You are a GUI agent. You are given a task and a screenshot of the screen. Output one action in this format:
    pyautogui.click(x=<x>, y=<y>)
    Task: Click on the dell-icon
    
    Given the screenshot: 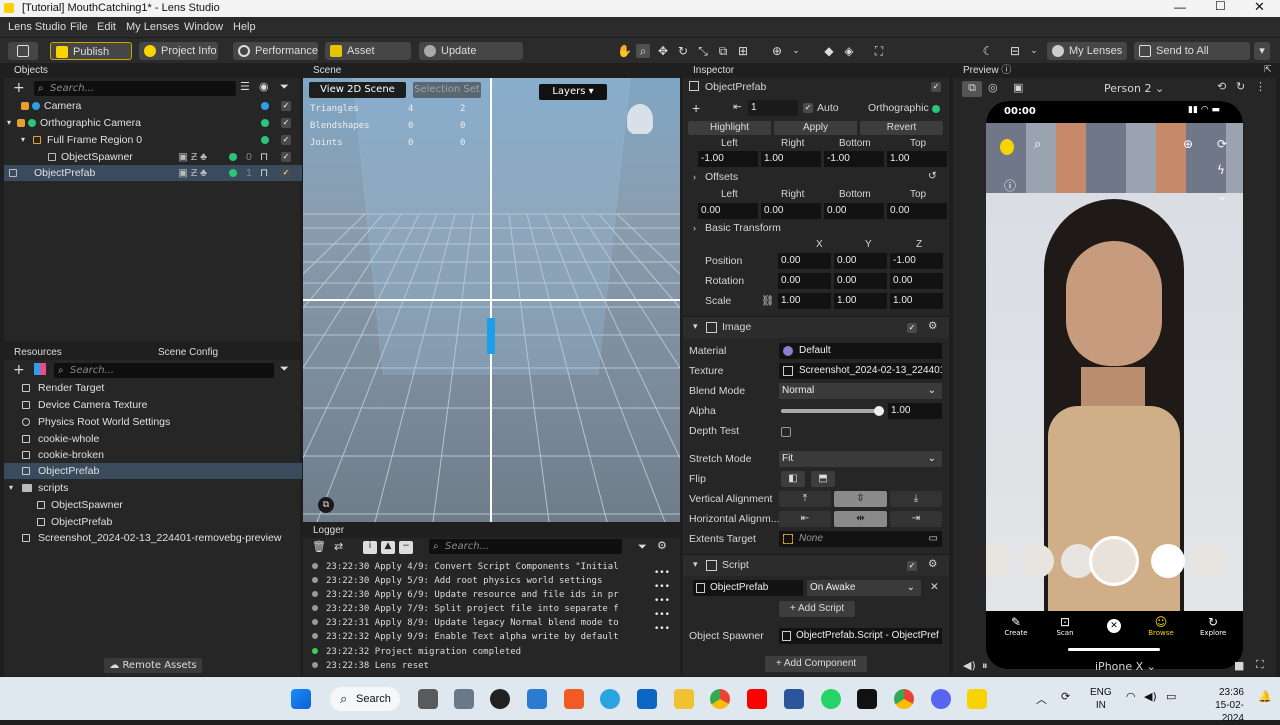 What is the action you would take?
    pyautogui.click(x=500, y=699)
    